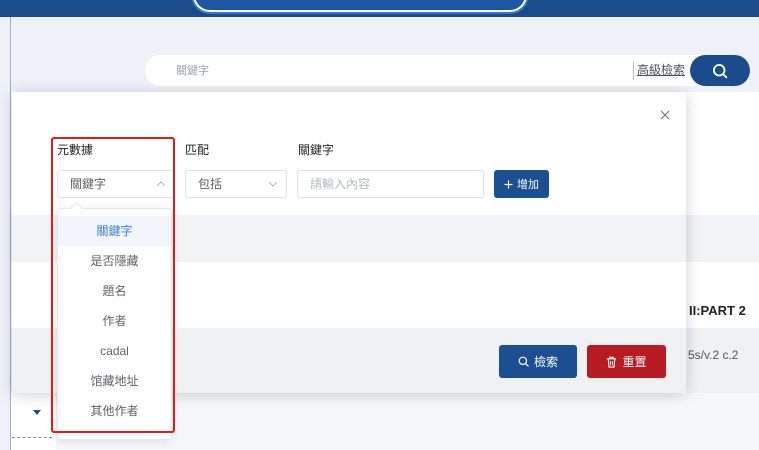 The width and height of the screenshot is (759, 450). What do you see at coordinates (114, 351) in the screenshot?
I see `dropdown-option: cadal` at bounding box center [114, 351].